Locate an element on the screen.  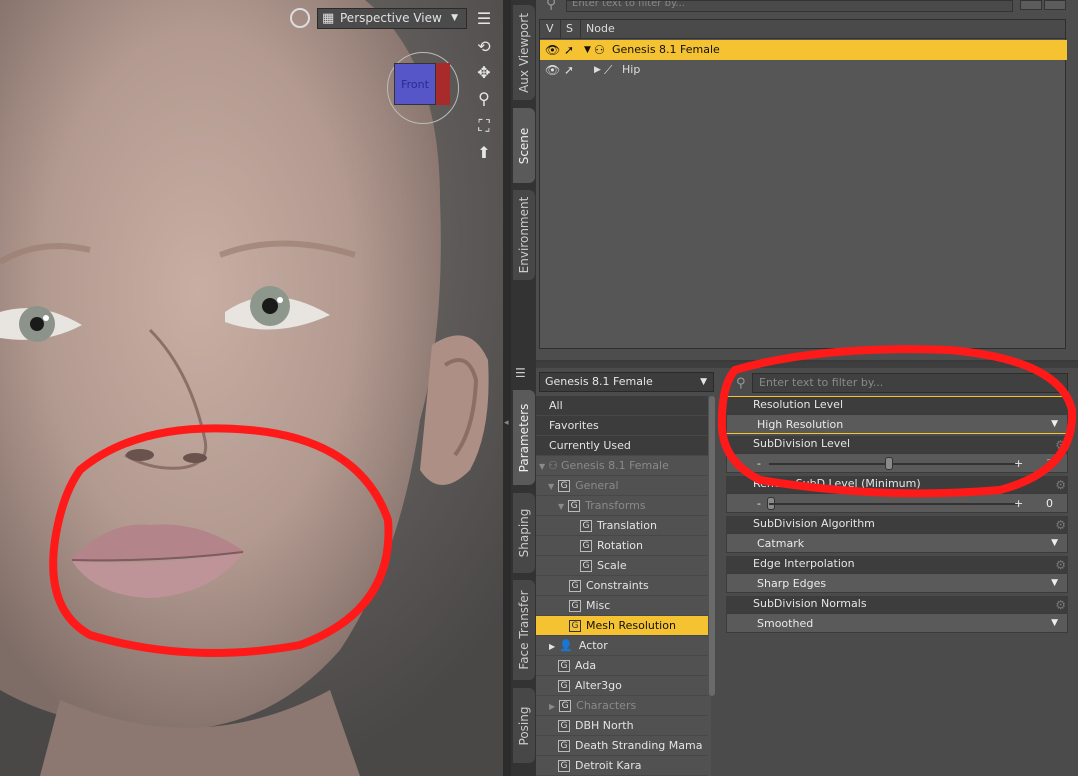
tree-item-dbh-north: G DBH North is located at coordinates (622, 726).